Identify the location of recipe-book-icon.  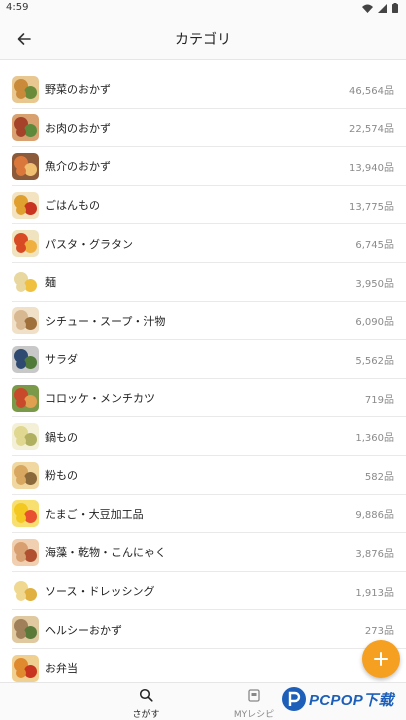
(254, 695).